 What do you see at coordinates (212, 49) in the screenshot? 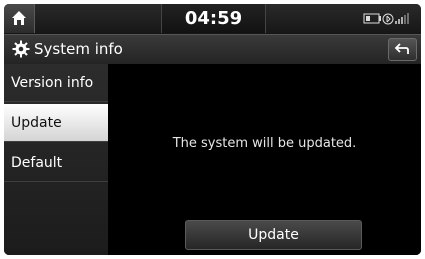
I see `title-bar: System info` at bounding box center [212, 49].